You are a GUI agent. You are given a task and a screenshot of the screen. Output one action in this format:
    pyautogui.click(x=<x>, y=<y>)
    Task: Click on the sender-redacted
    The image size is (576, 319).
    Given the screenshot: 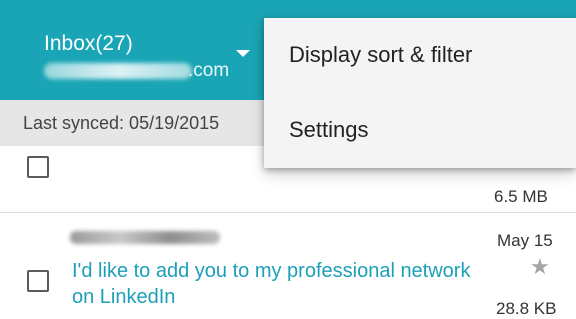 What is the action you would take?
    pyautogui.click(x=145, y=237)
    